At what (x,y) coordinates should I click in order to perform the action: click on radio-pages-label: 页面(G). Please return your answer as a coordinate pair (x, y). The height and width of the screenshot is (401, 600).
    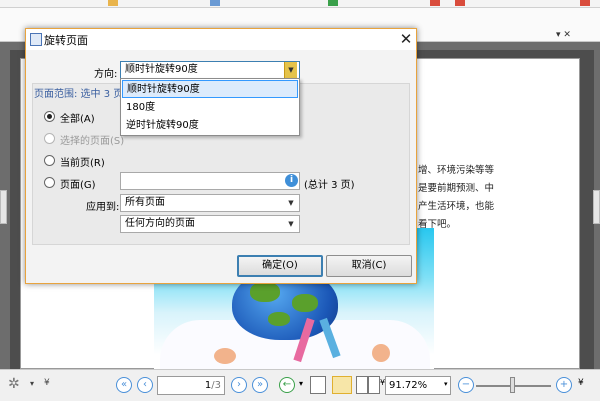
    Looking at the image, I should click on (78, 185).